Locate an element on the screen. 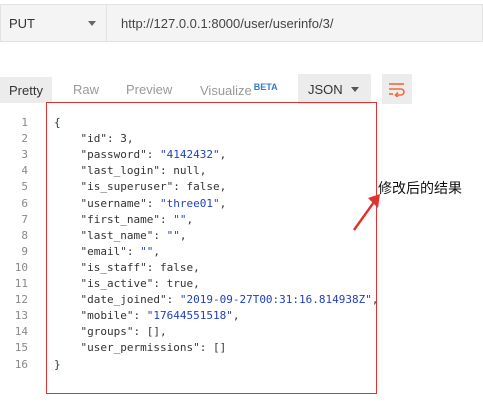 This screenshot has height=419, width=483. json-key: "last_login" is located at coordinates (120, 171).